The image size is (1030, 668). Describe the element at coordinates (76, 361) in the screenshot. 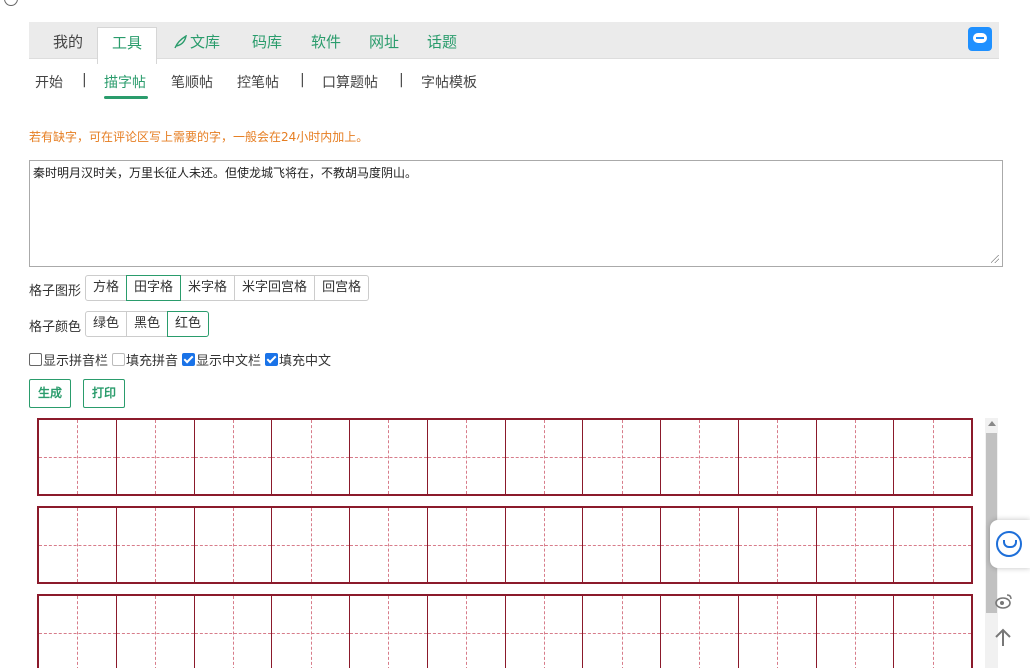

I see `checkbox-label: 显示拼音栏` at that location.